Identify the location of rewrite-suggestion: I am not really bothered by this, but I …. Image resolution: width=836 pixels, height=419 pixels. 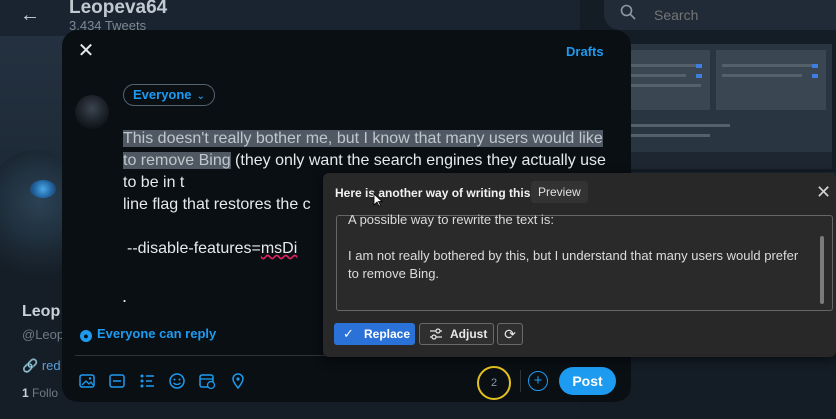
(573, 264).